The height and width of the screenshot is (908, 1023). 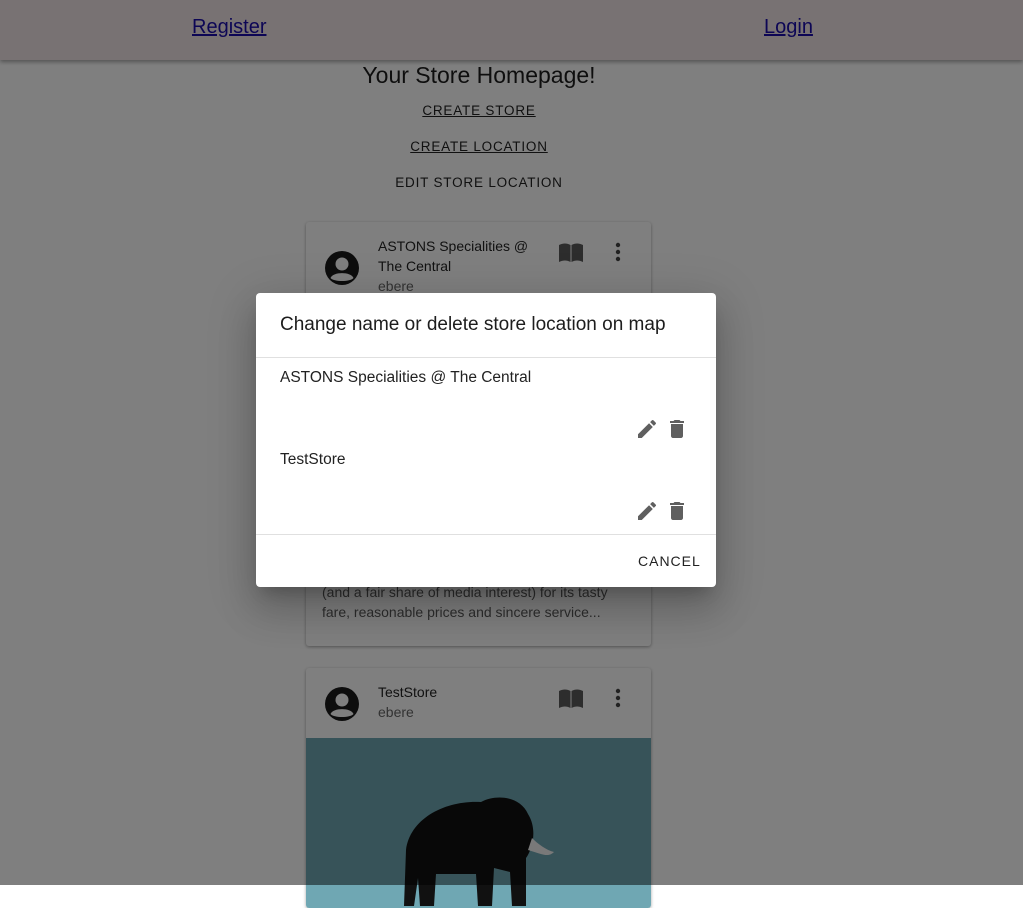 What do you see at coordinates (406, 377) in the screenshot?
I see `location-name: ASTONS Specialities @ The Central` at bounding box center [406, 377].